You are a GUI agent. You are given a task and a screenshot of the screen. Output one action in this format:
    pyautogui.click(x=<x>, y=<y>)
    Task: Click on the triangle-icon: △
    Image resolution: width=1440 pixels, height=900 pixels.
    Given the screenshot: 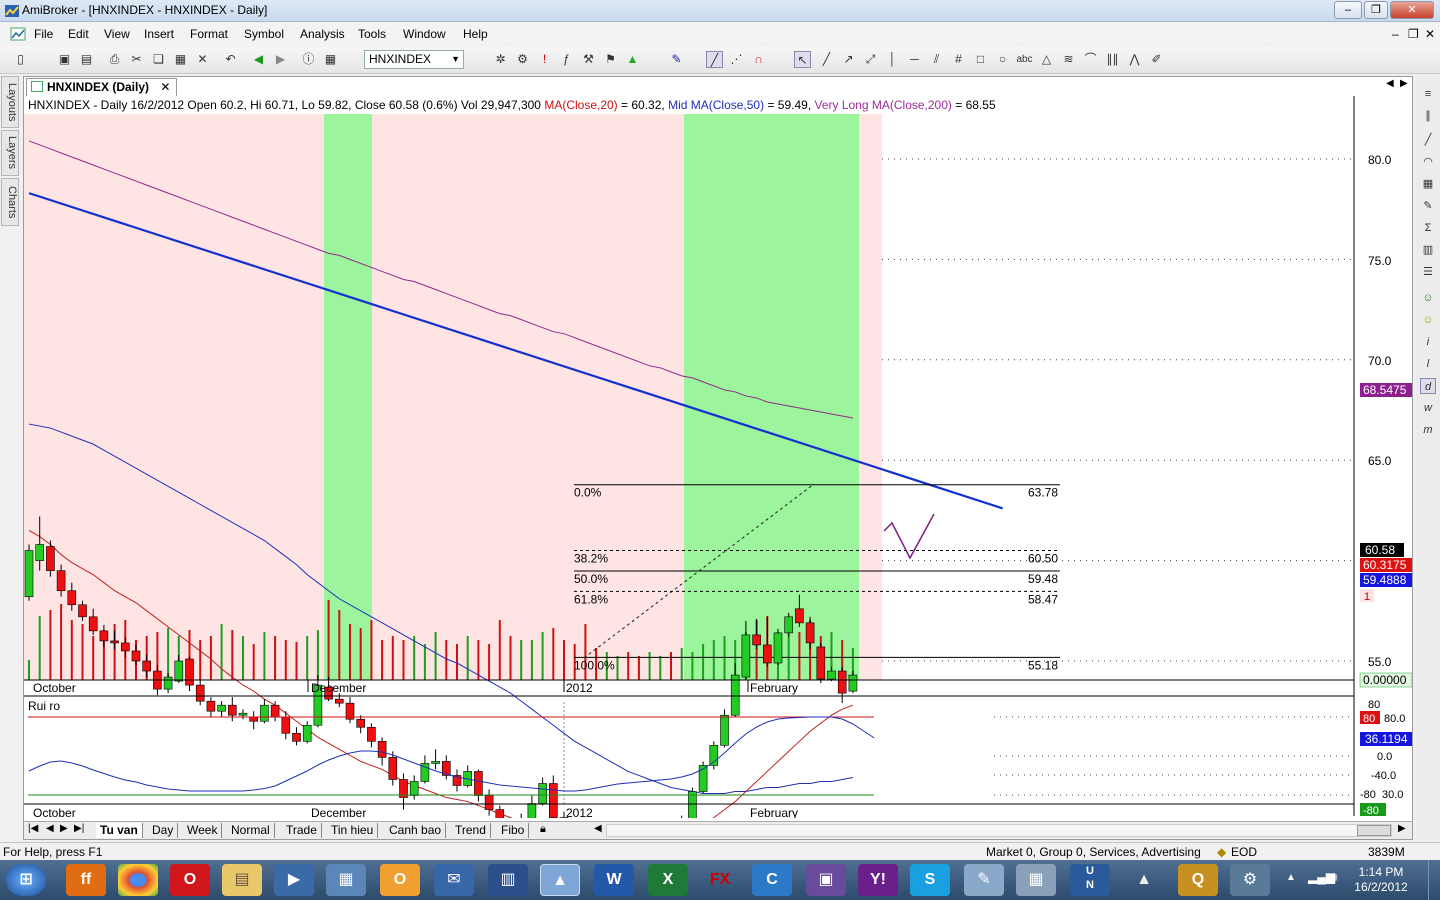 What is the action you would take?
    pyautogui.click(x=1046, y=59)
    